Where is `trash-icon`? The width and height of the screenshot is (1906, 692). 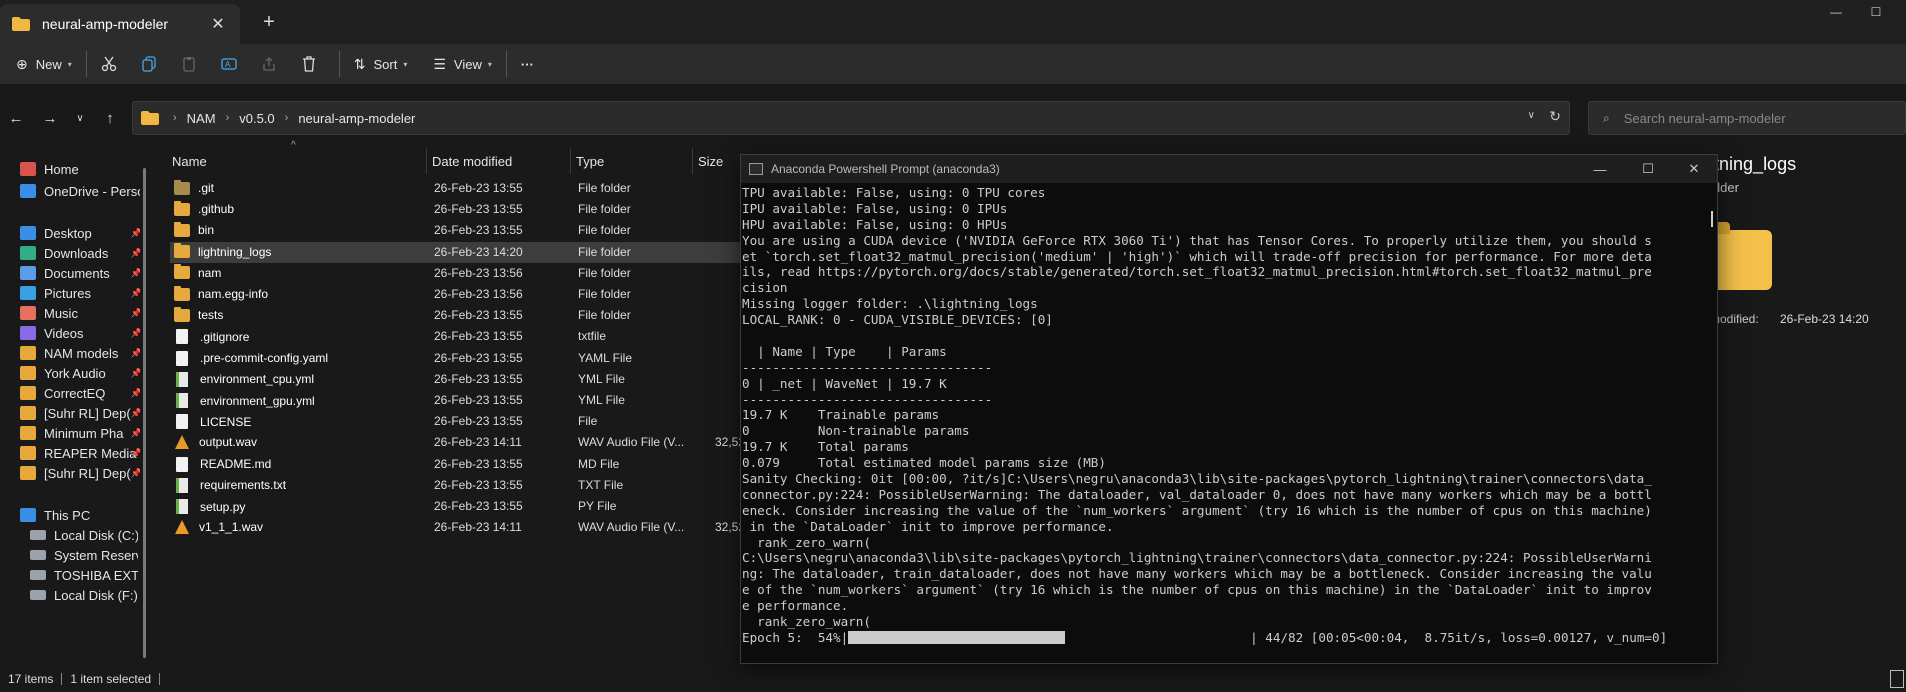
trash-icon is located at coordinates (308, 64).